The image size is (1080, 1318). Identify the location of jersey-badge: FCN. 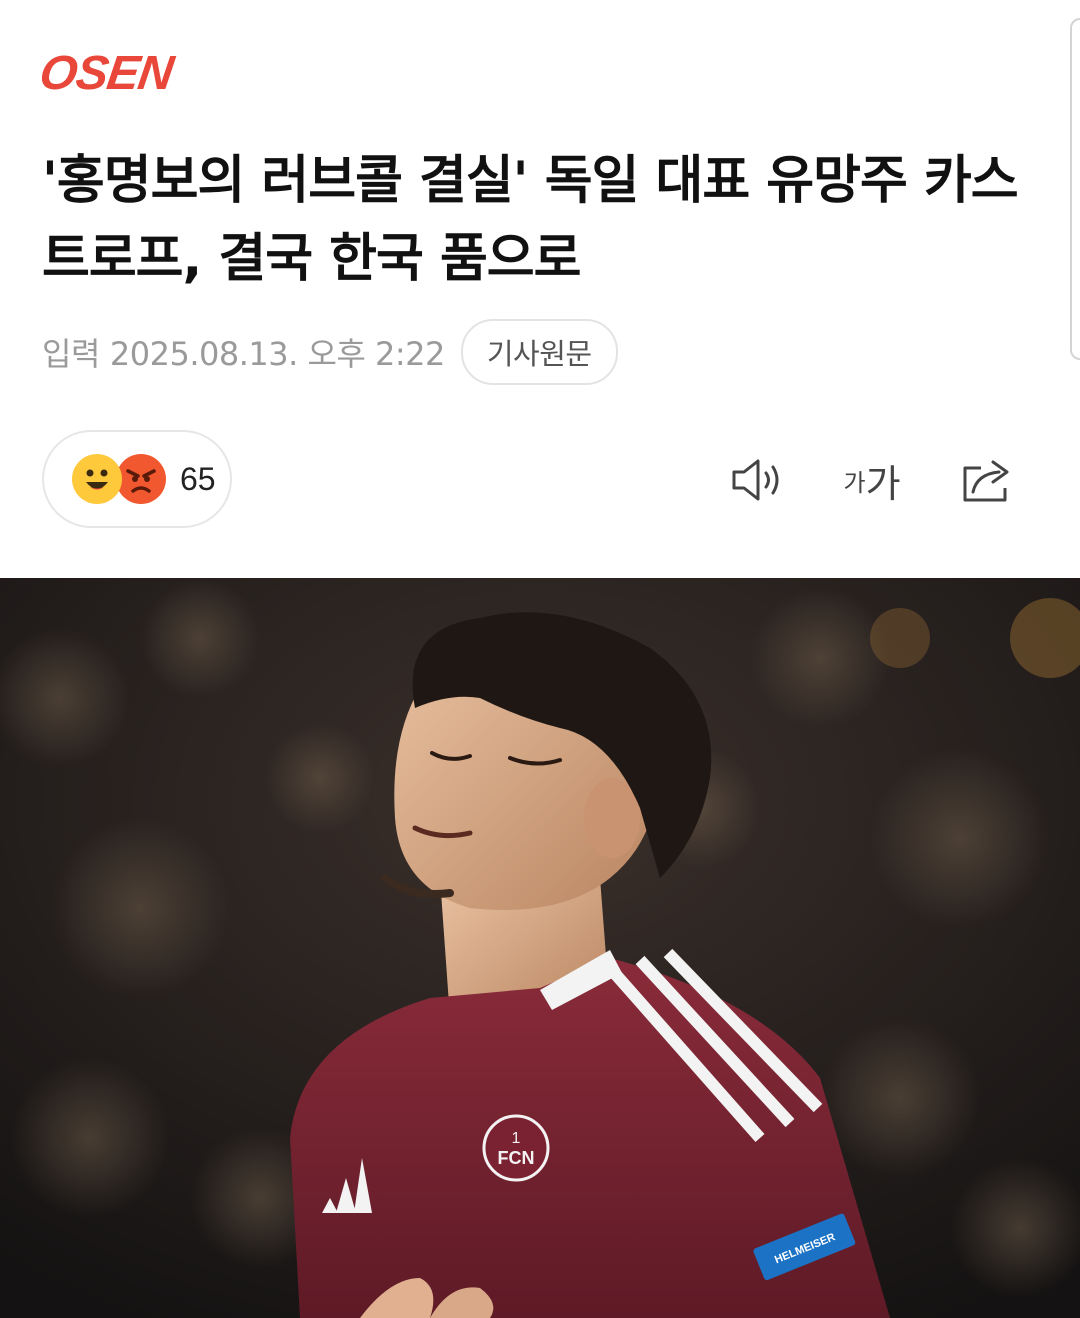
(516, 1158).